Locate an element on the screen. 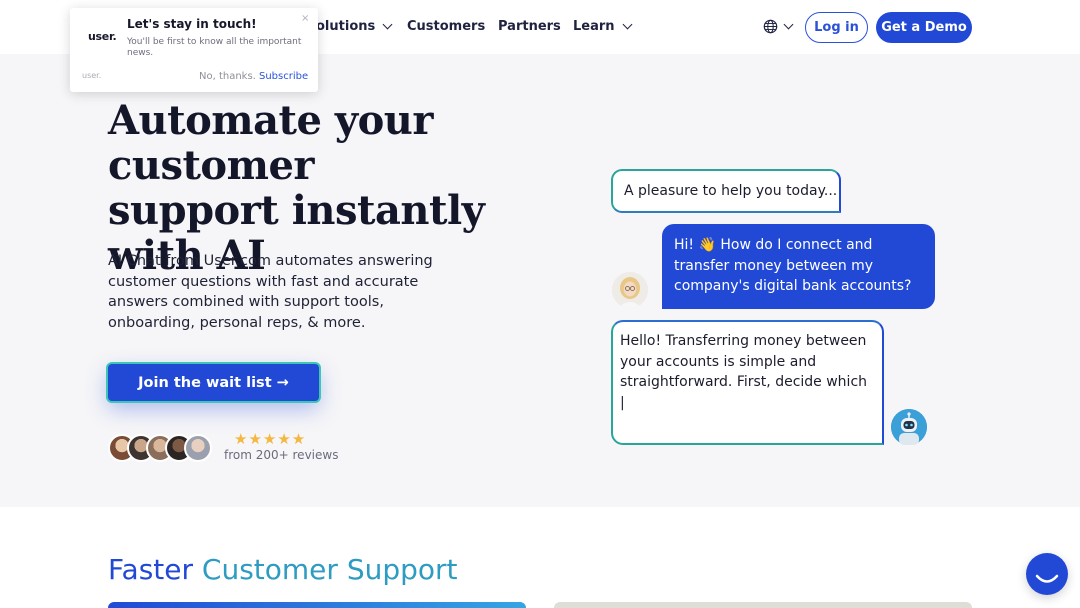  bot-avatar is located at coordinates (909, 427).